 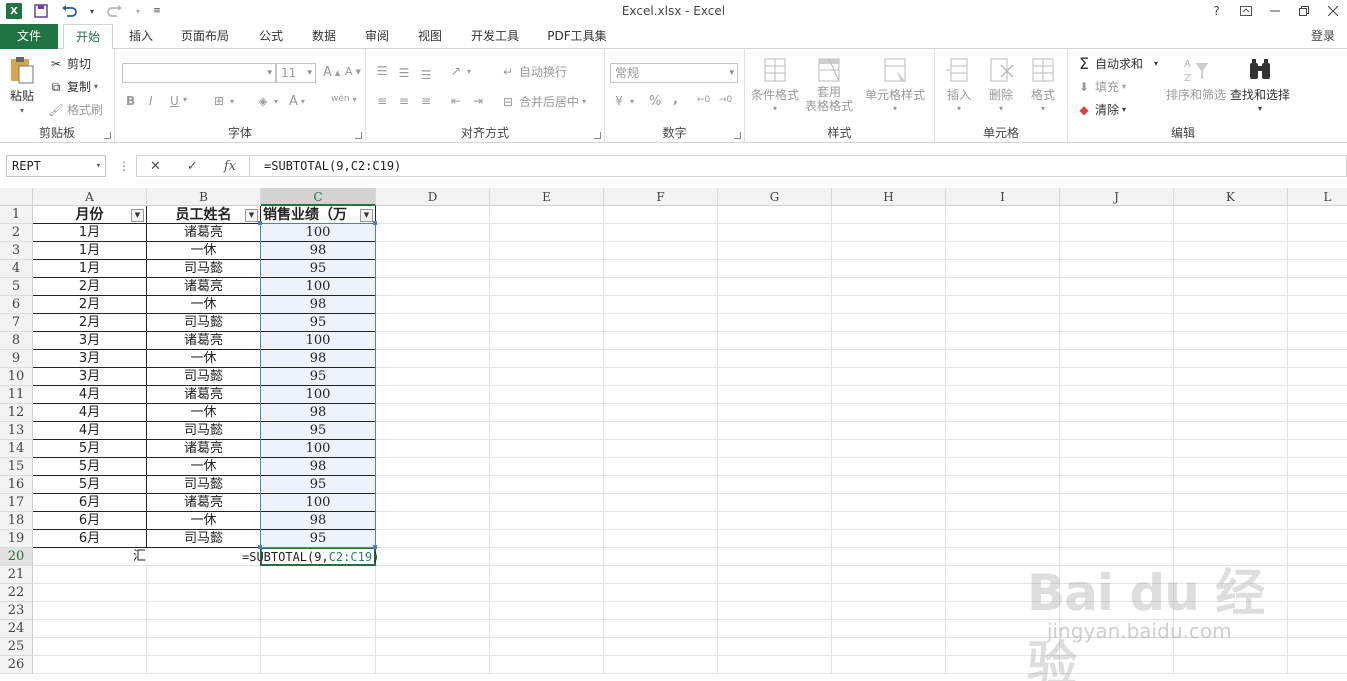 I want to click on month-cell: 6月, so click(x=90, y=539).